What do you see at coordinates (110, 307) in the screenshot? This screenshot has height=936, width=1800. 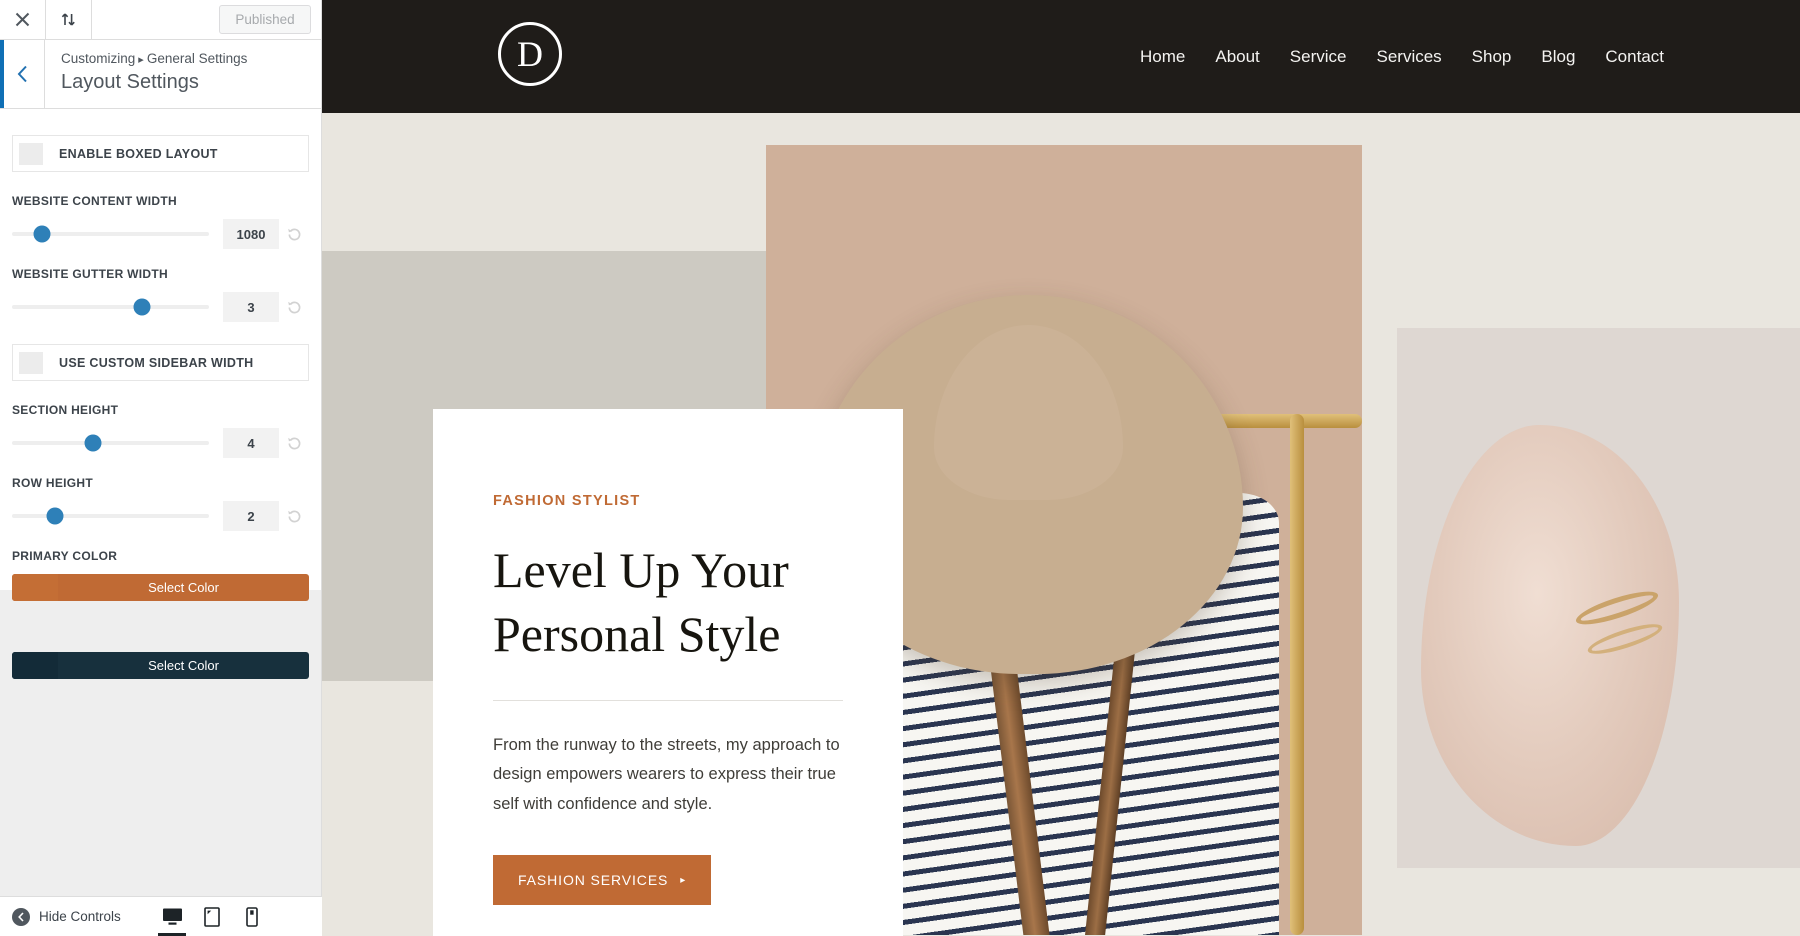 I see `website-gutter-width-slider` at bounding box center [110, 307].